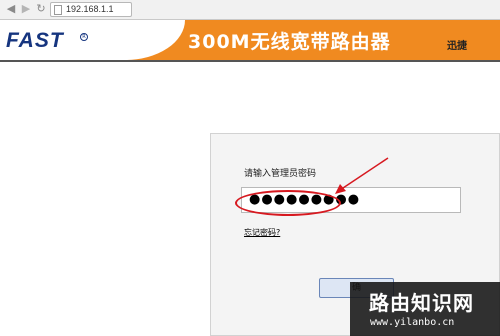 Image resolution: width=500 pixels, height=336 pixels. I want to click on address-text: 192.168.1.1, so click(90, 9).